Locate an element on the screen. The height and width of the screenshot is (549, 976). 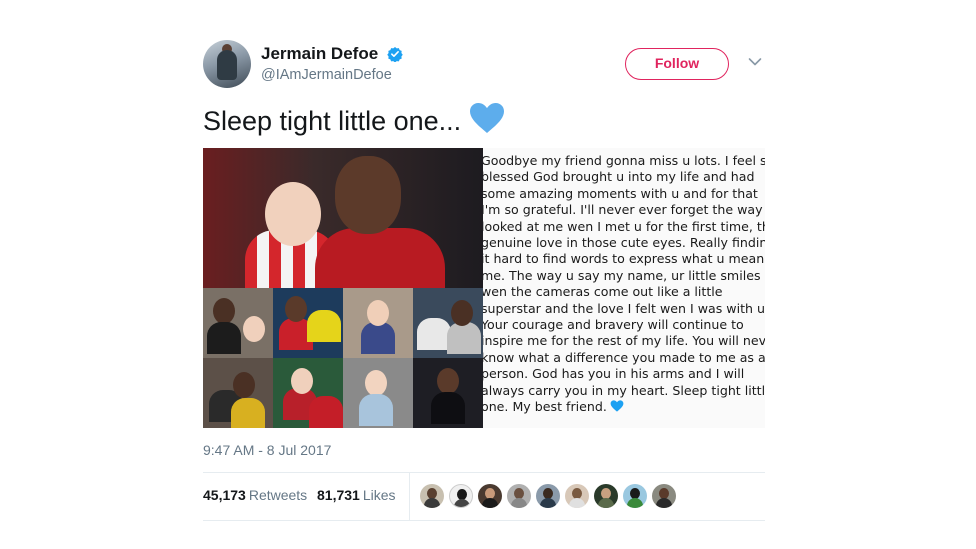
author-display-name: Jermain Defoe is located at coordinates (319, 54).